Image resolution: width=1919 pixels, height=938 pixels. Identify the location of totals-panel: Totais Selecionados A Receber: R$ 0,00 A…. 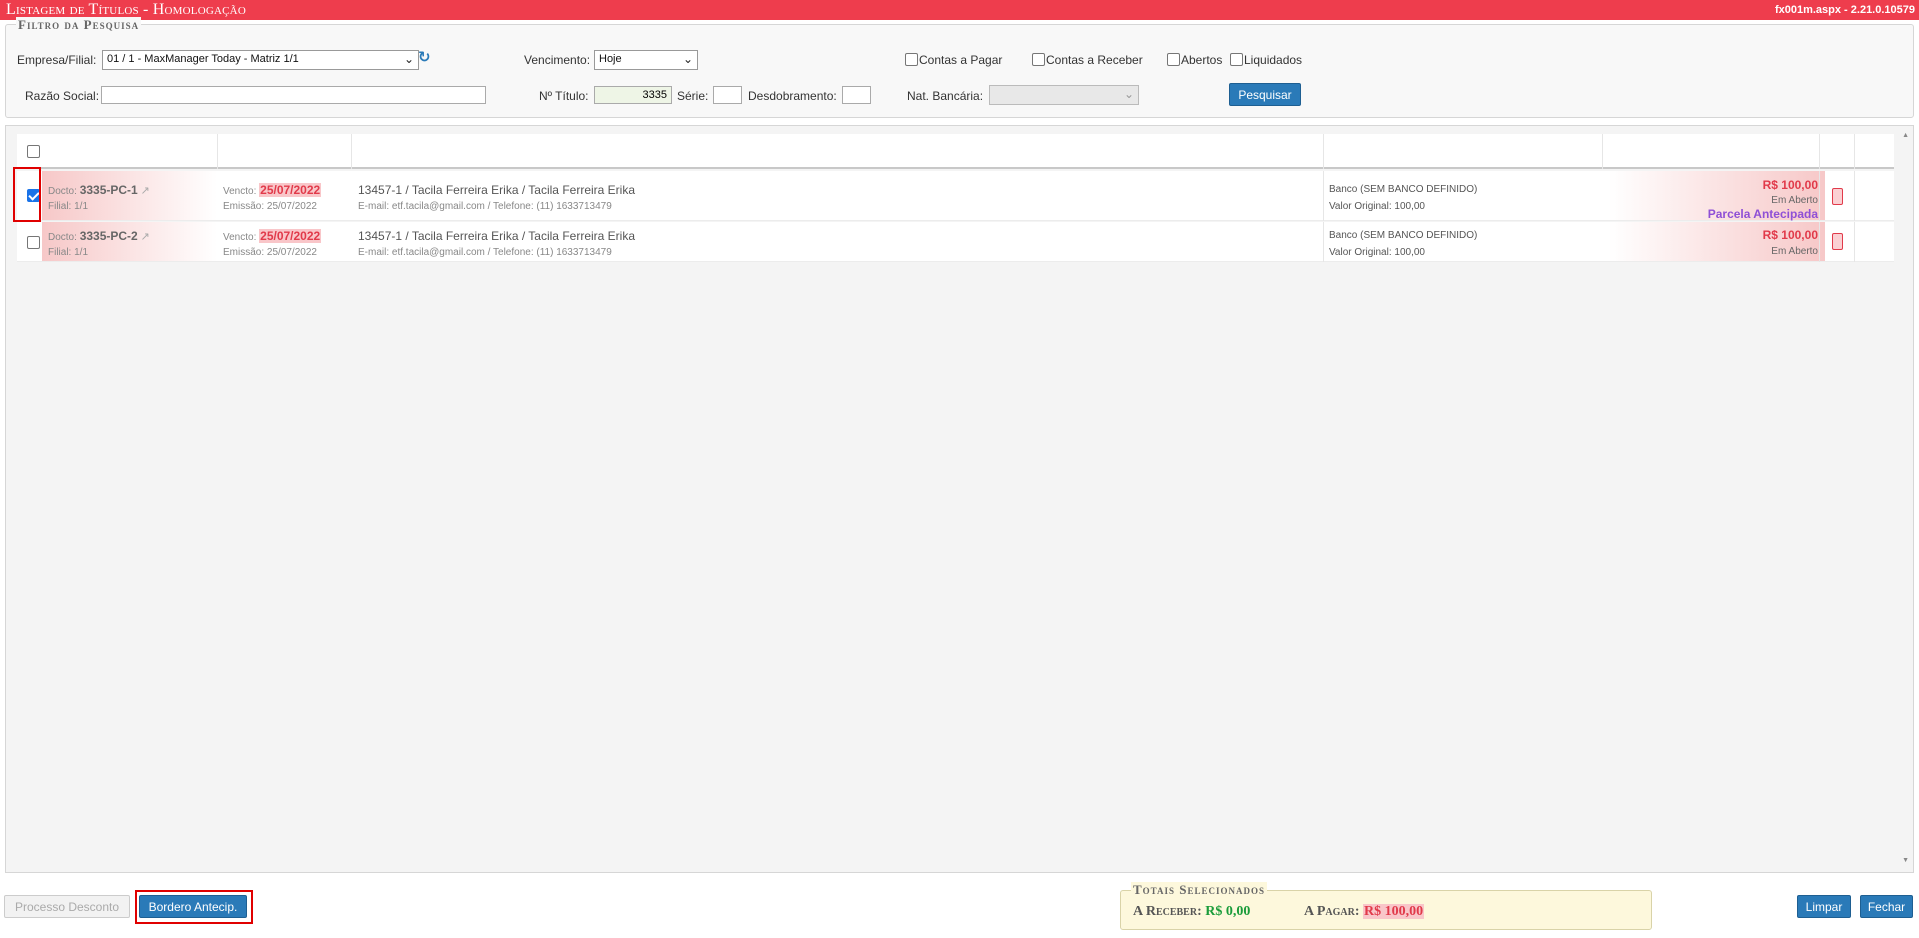
(1386, 906).